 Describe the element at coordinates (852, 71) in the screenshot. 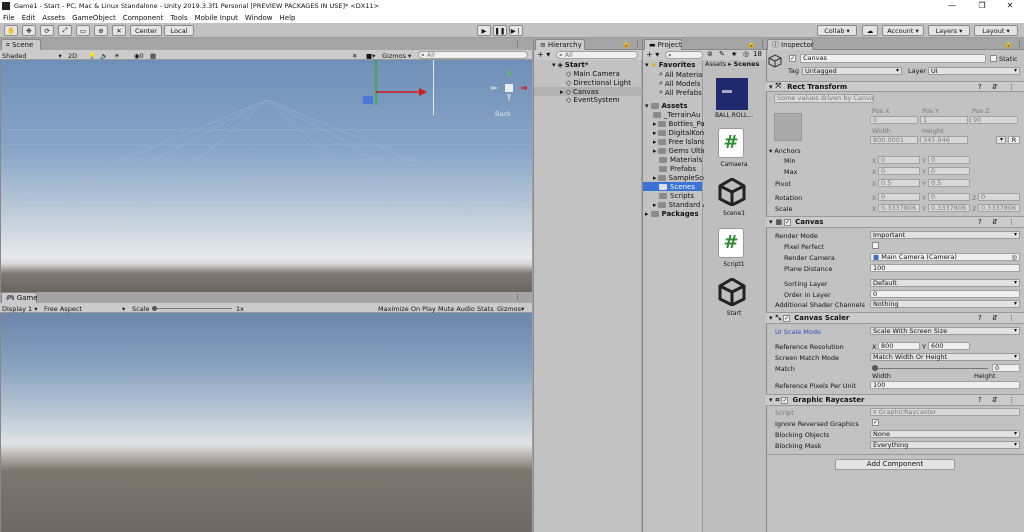

I see `tag-dropdown: Untagged` at that location.